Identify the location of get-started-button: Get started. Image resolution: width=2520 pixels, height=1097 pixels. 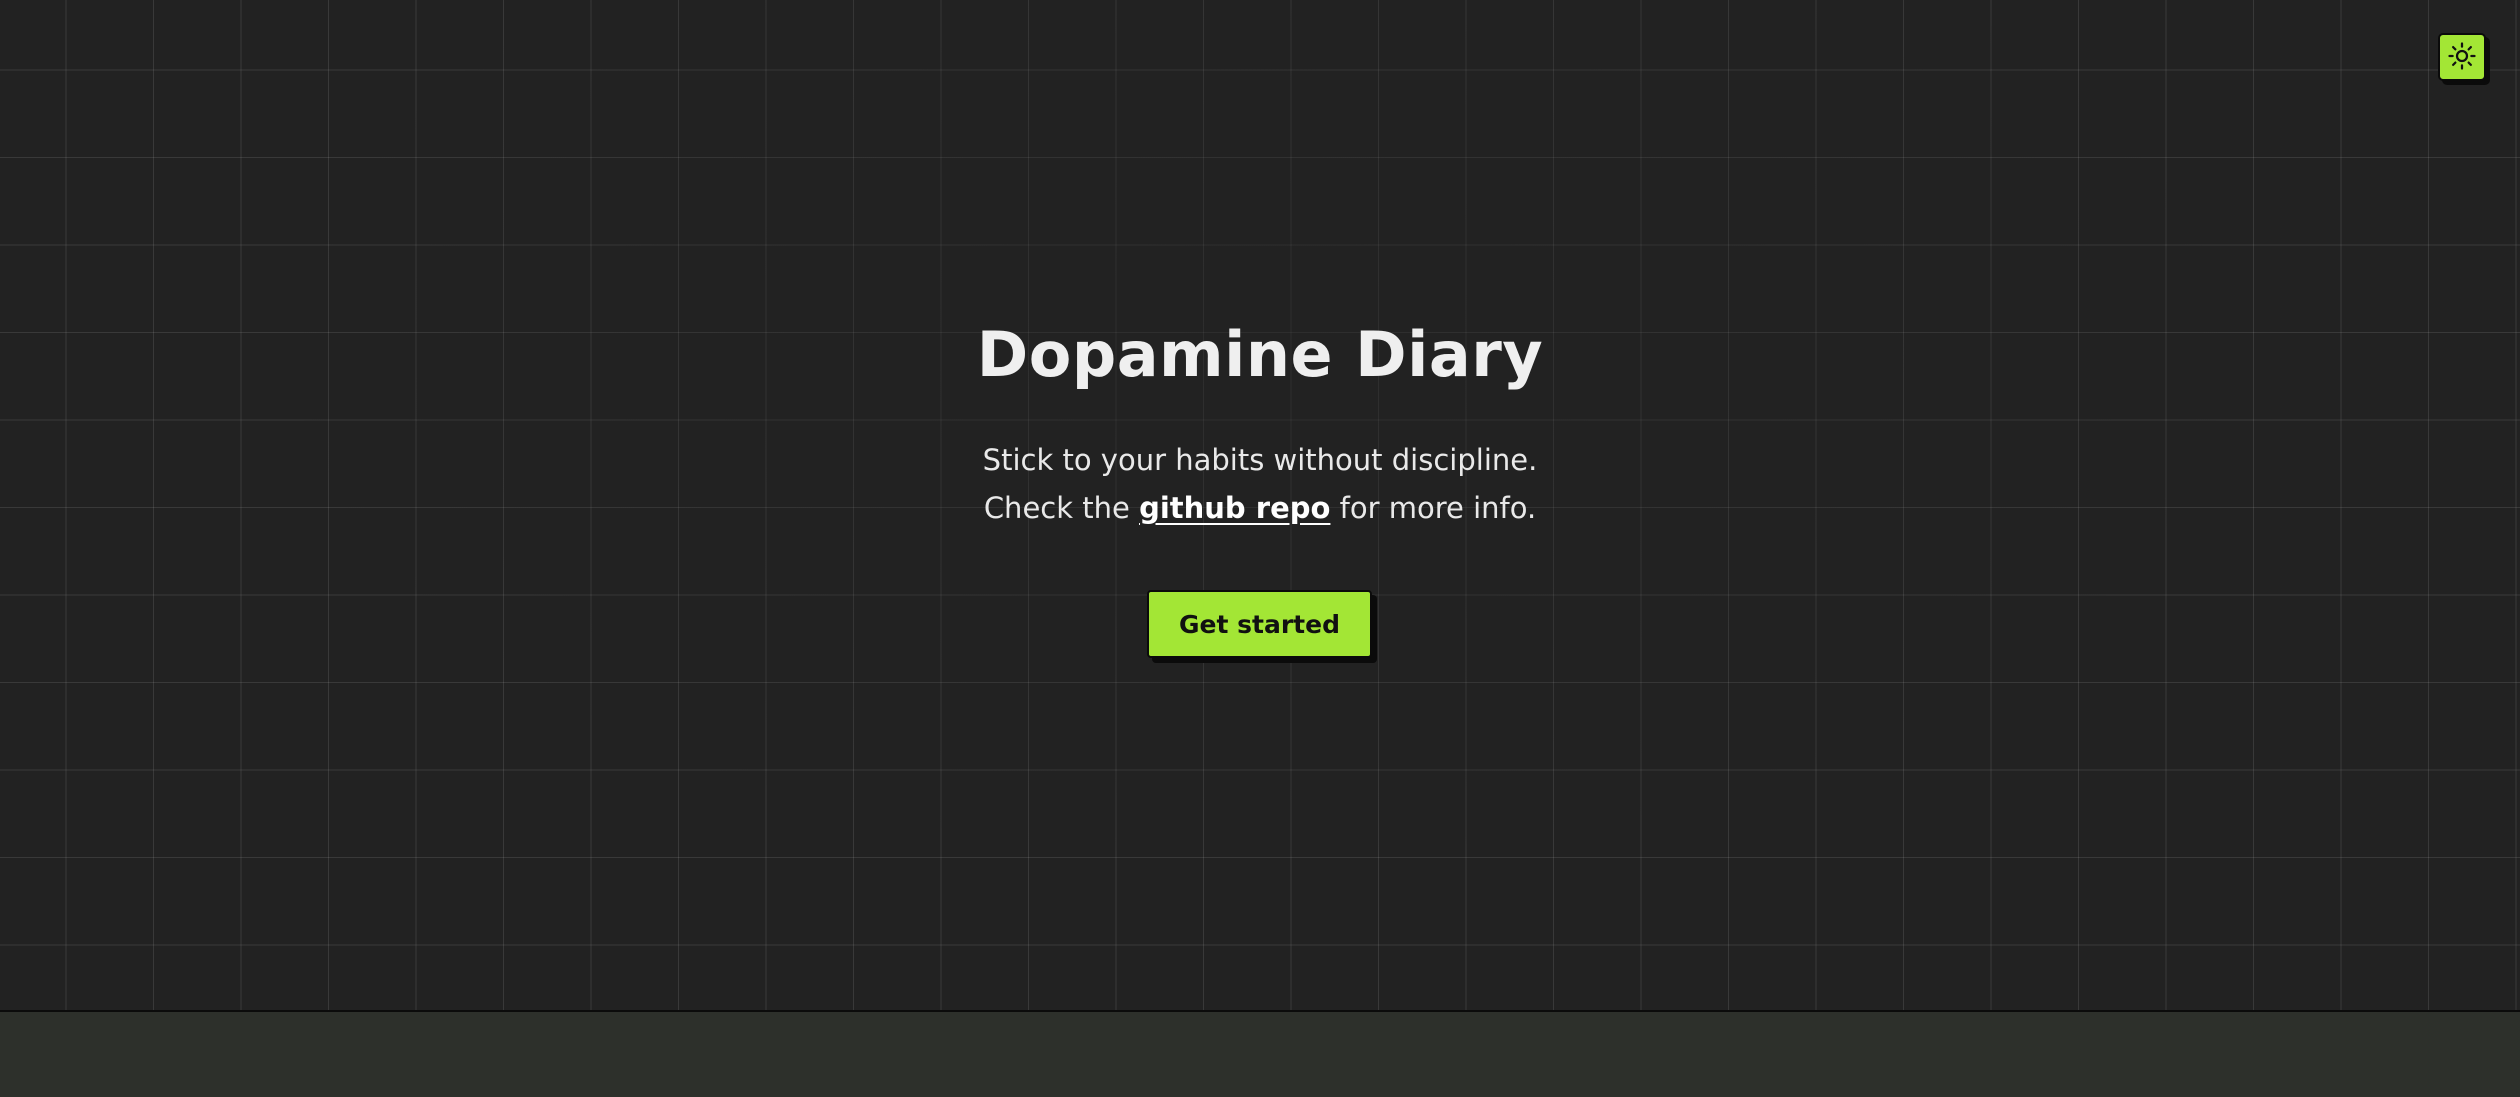
(1259, 624).